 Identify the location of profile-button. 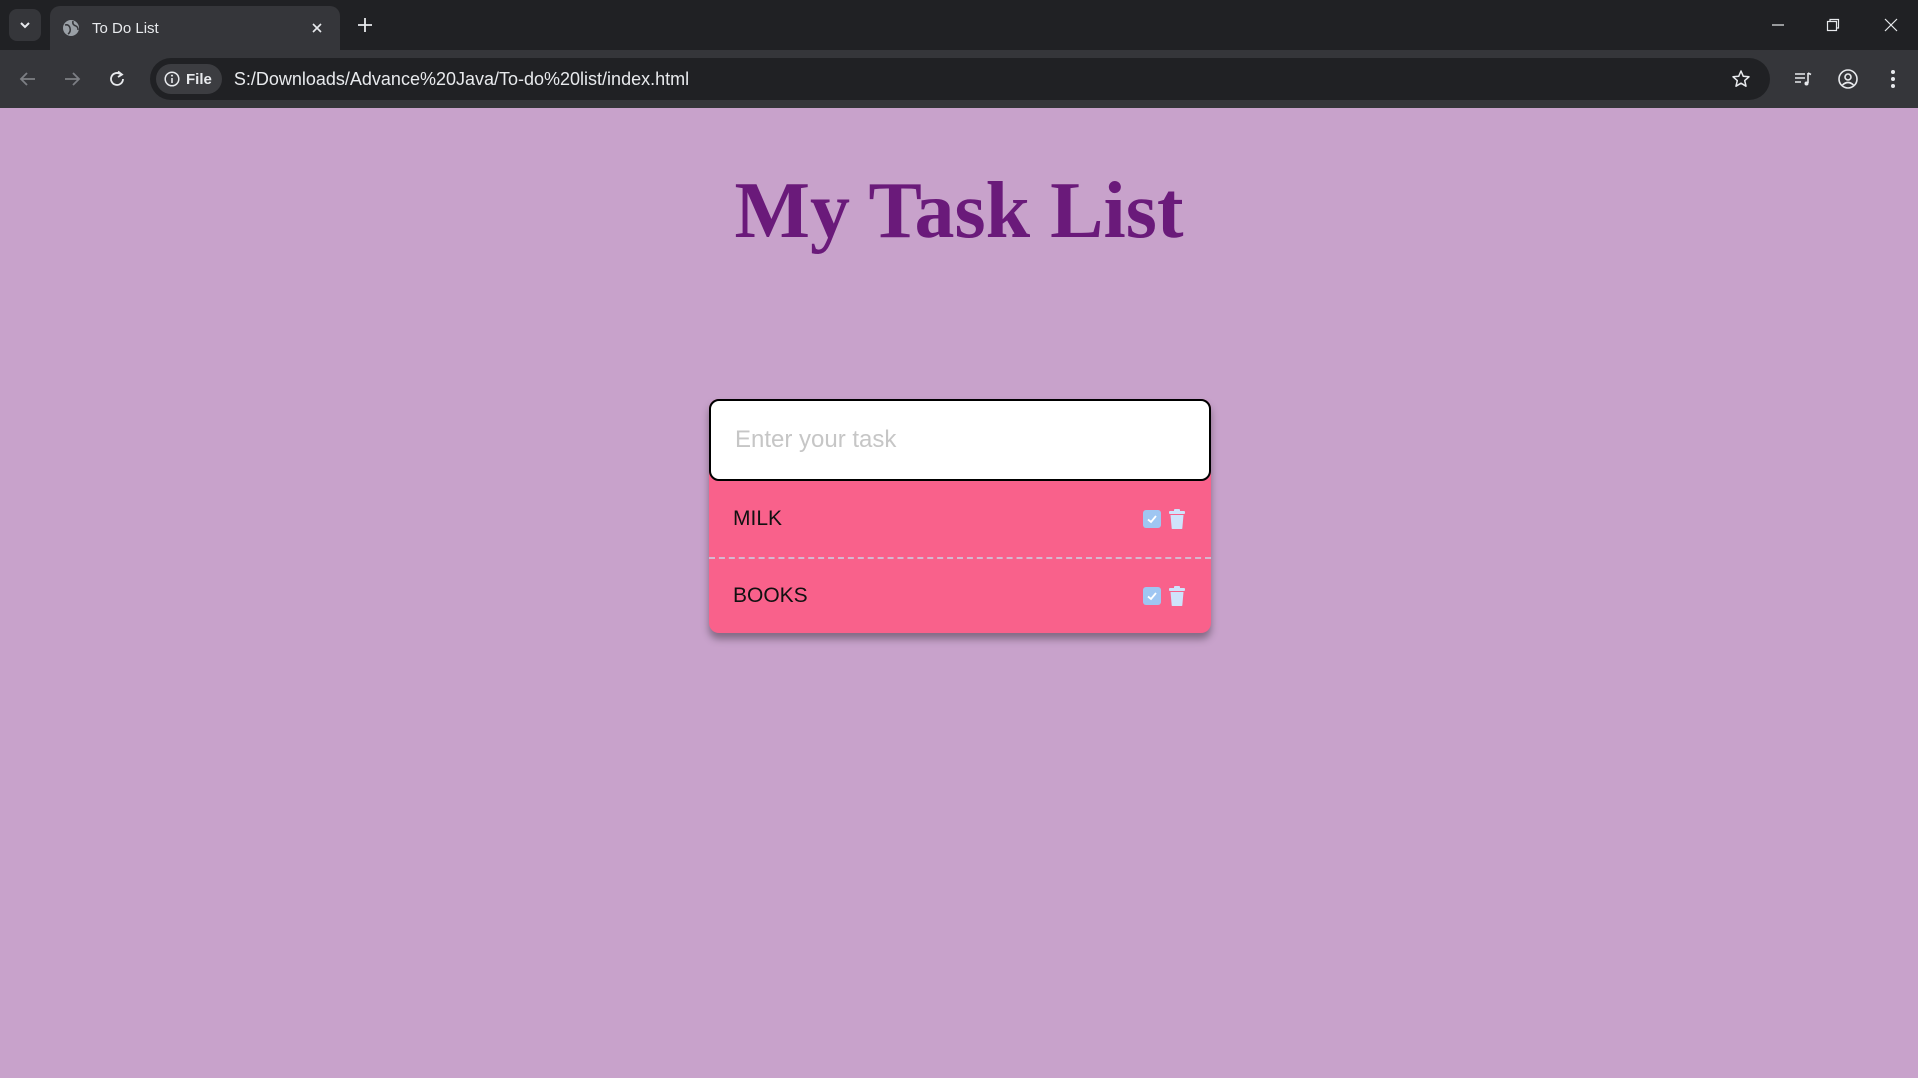
(1848, 79).